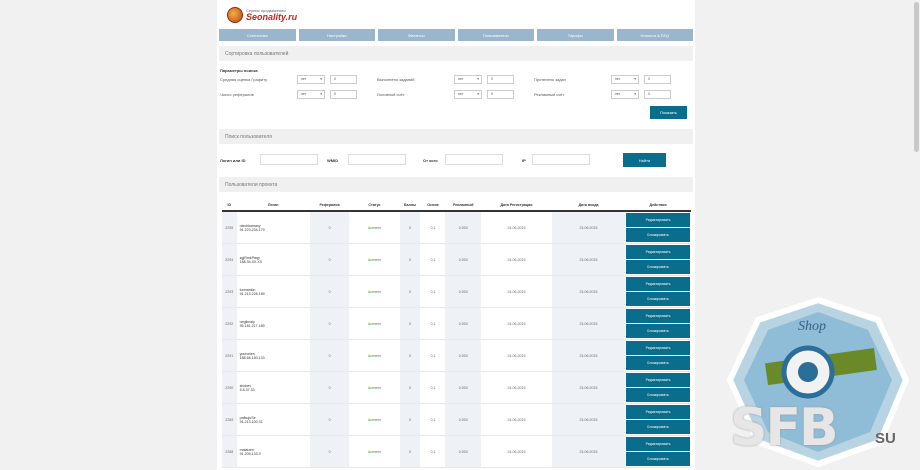  I want to click on user-login-cell: shobev 5.8.37.33, so click(273, 387).